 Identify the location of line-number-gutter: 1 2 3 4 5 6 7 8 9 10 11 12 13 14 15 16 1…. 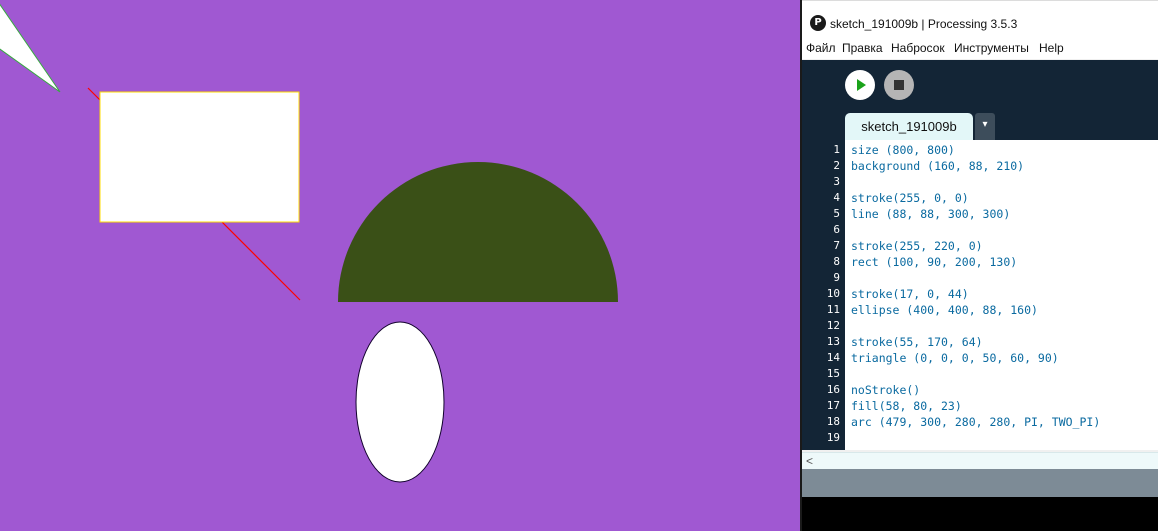
(823, 295).